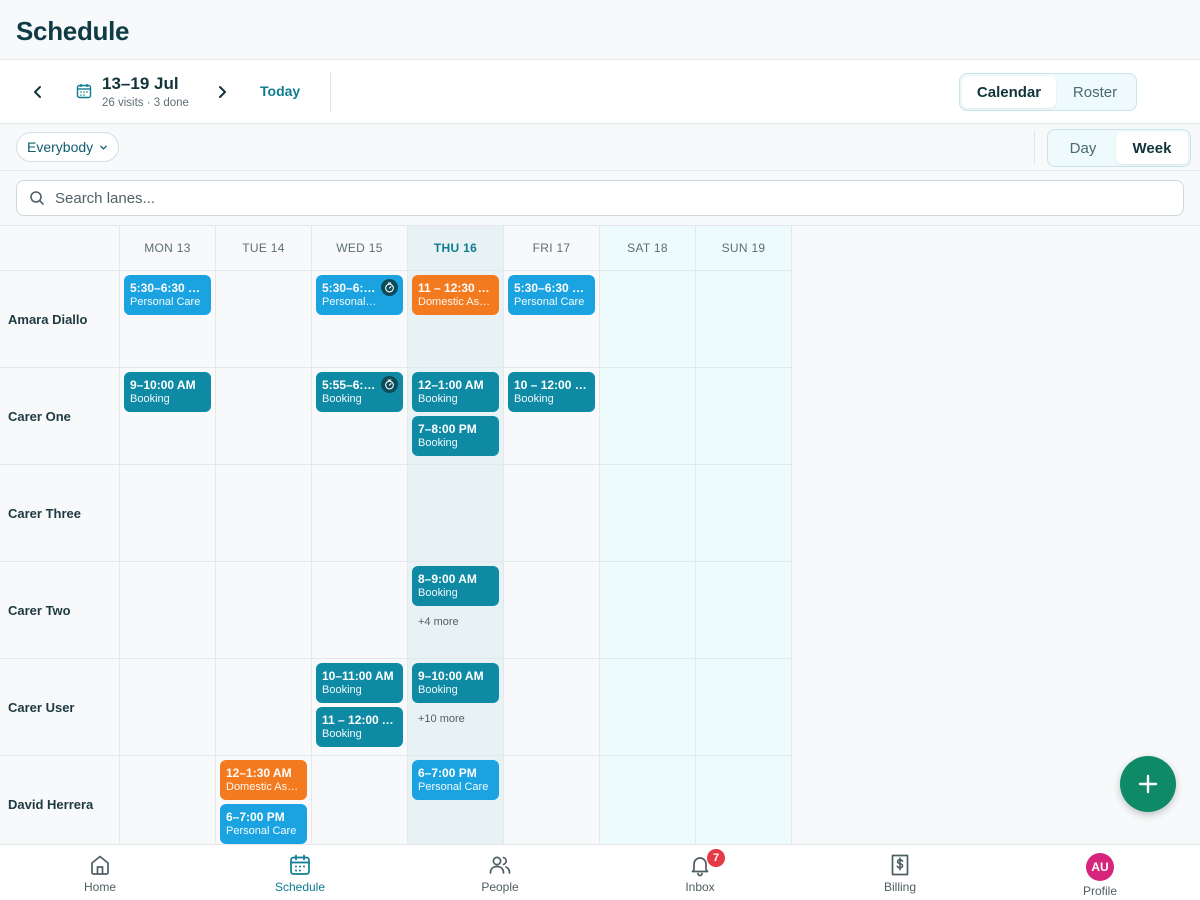 The height and width of the screenshot is (900, 1200). I want to click on day-header: WED 15, so click(360, 248).